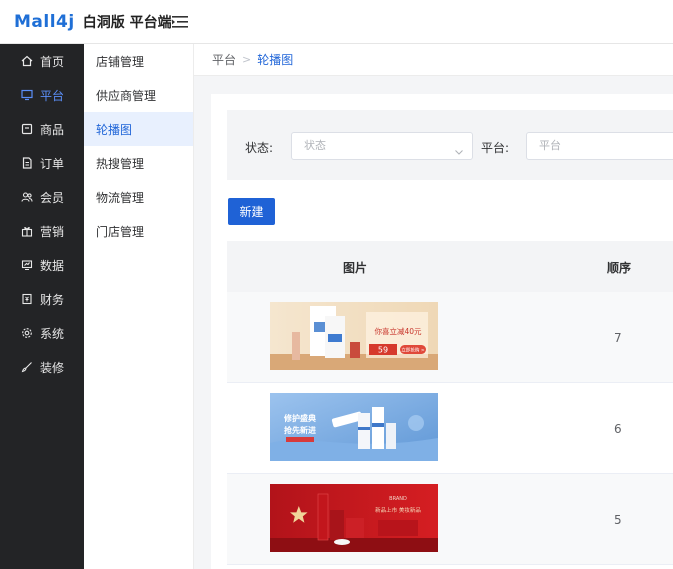 This screenshot has height=569, width=673. Describe the element at coordinates (52, 129) in the screenshot. I see `sidebar-item-label: 商品` at that location.